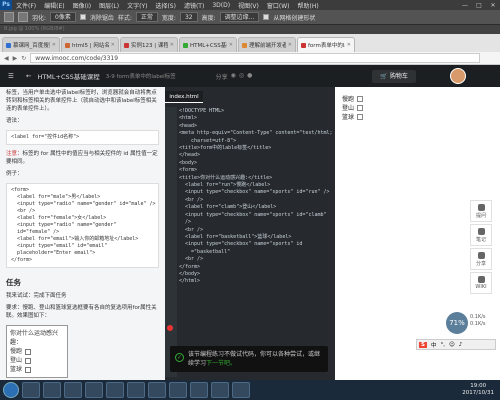  Describe the element at coordinates (452, 345) in the screenshot. I see `ime-emoji-icon: ☺` at that location.